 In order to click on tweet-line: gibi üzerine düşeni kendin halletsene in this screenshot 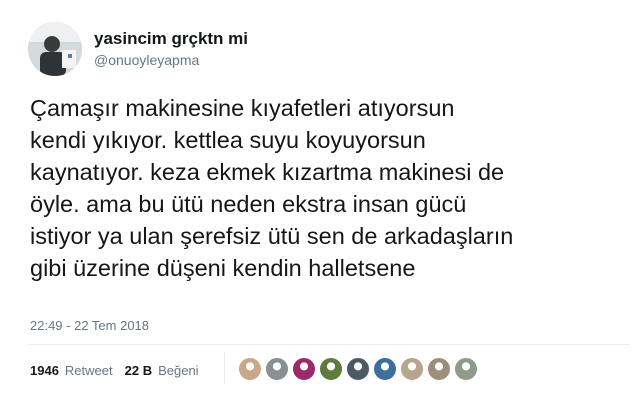, I will do `click(223, 268)`.